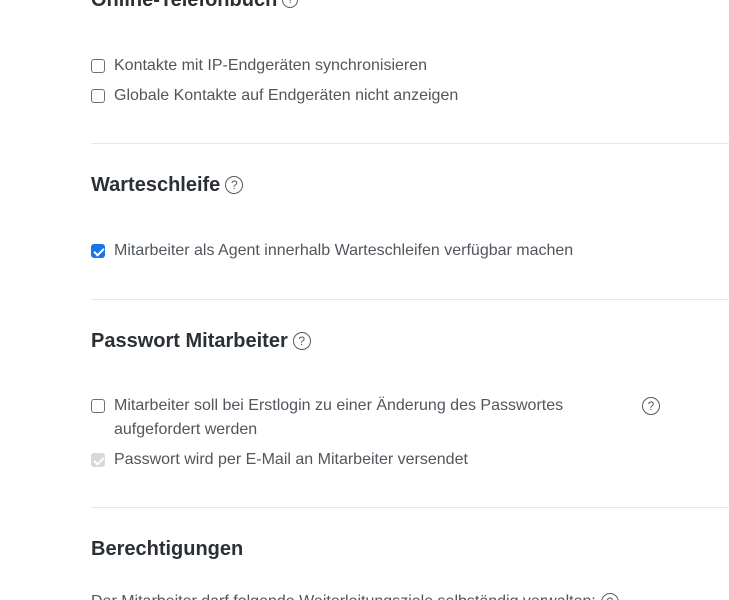 This screenshot has width=729, height=600. What do you see at coordinates (98, 251) in the screenshot?
I see `checkbox-agent-queue` at bounding box center [98, 251].